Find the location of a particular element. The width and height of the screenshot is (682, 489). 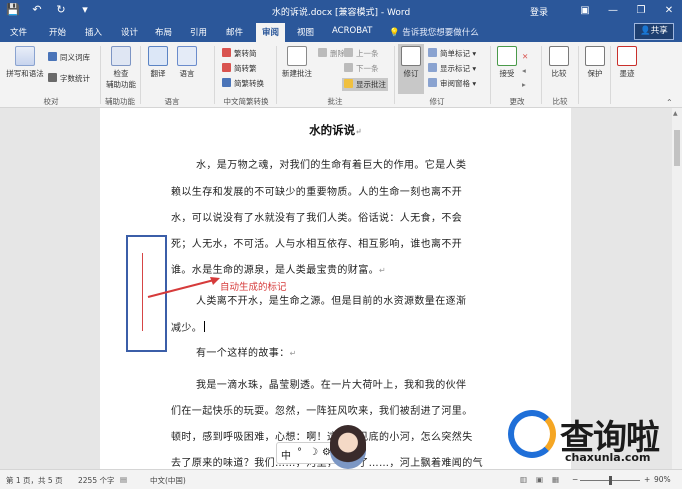

page-count: 第 1 页，共 5 页 is located at coordinates (34, 480).